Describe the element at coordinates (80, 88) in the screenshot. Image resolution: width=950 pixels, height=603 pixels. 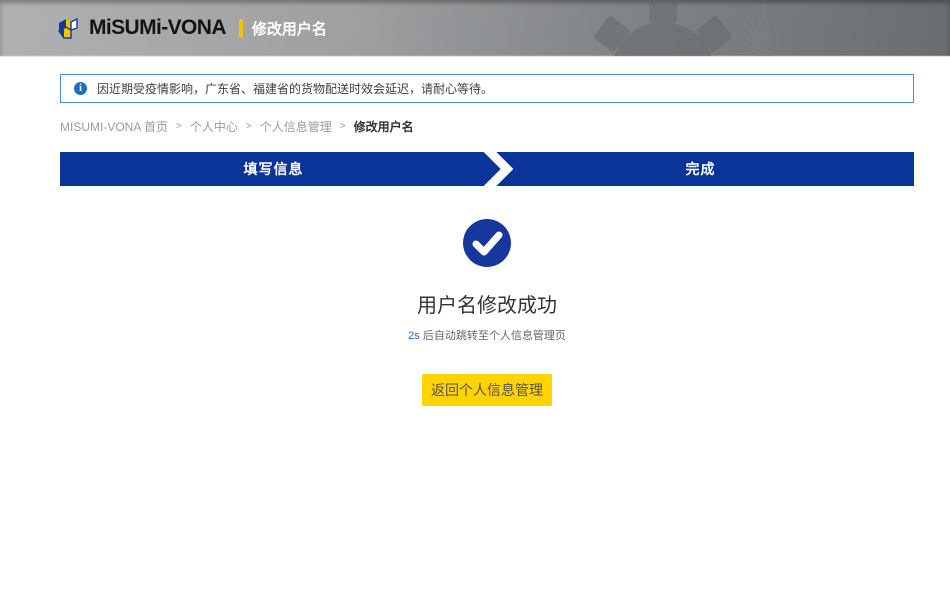
I see `info-icon: i` at that location.